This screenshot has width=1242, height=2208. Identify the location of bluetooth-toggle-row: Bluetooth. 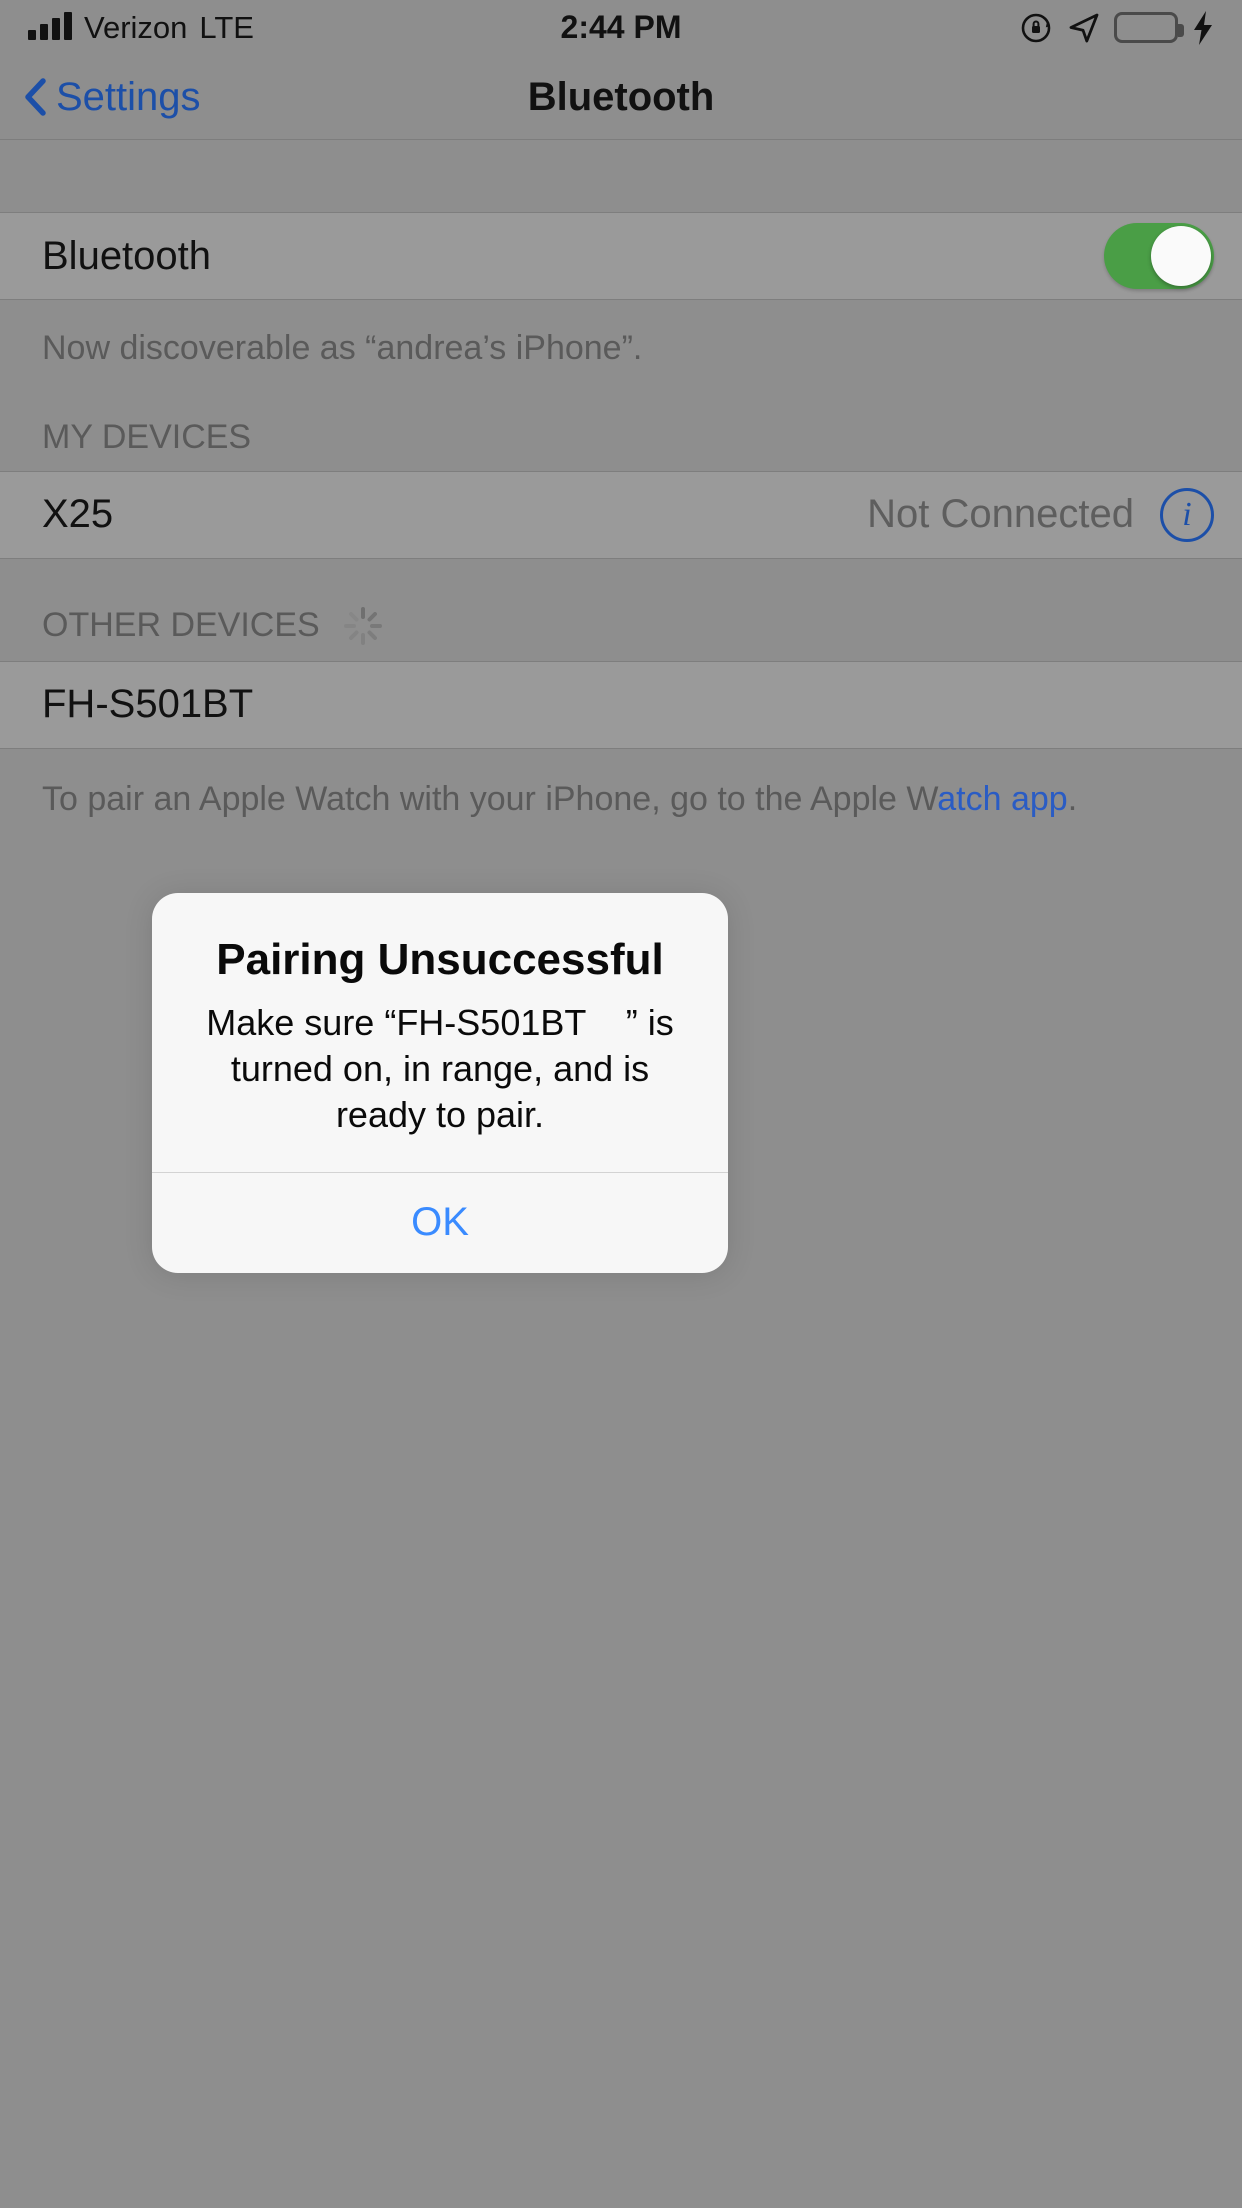
(621, 256).